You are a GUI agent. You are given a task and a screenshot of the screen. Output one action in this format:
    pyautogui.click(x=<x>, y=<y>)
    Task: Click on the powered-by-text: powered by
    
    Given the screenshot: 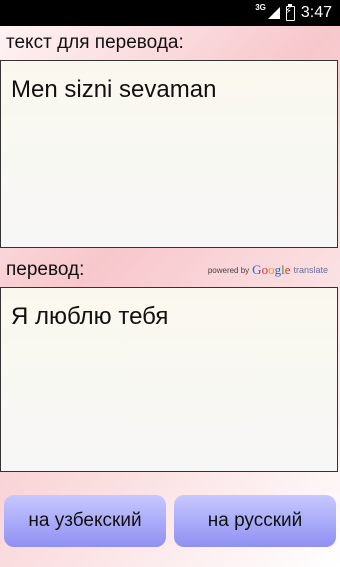 What is the action you would take?
    pyautogui.click(x=228, y=270)
    